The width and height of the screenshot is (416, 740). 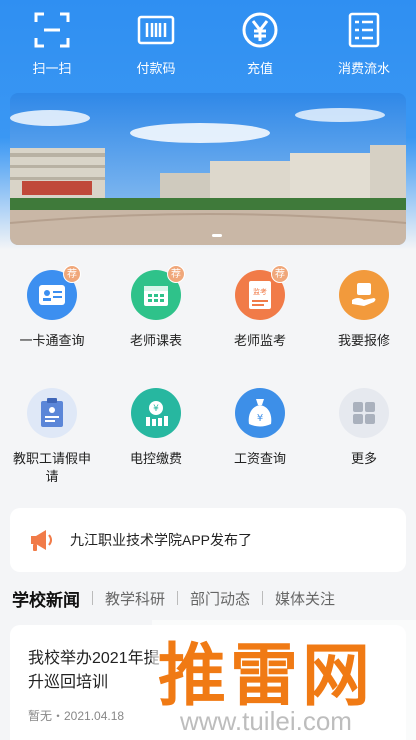 I want to click on repair-request-item: 我要报修, so click(x=364, y=329).